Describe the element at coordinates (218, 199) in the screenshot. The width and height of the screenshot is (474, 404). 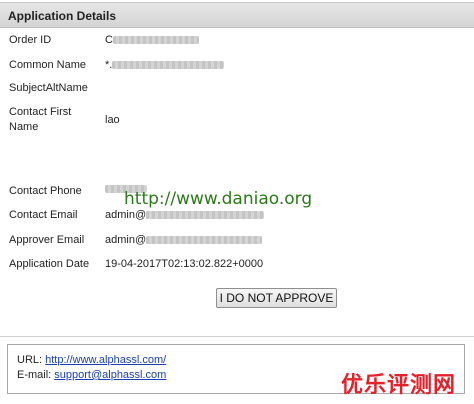
I see `watermark-url: http://www.daniao.org` at that location.